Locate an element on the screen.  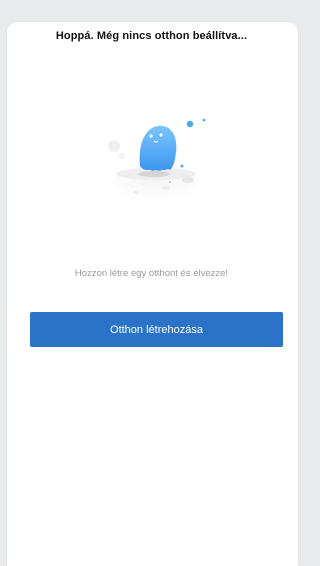
create-home-button: Otthon létrehozása is located at coordinates (156, 329).